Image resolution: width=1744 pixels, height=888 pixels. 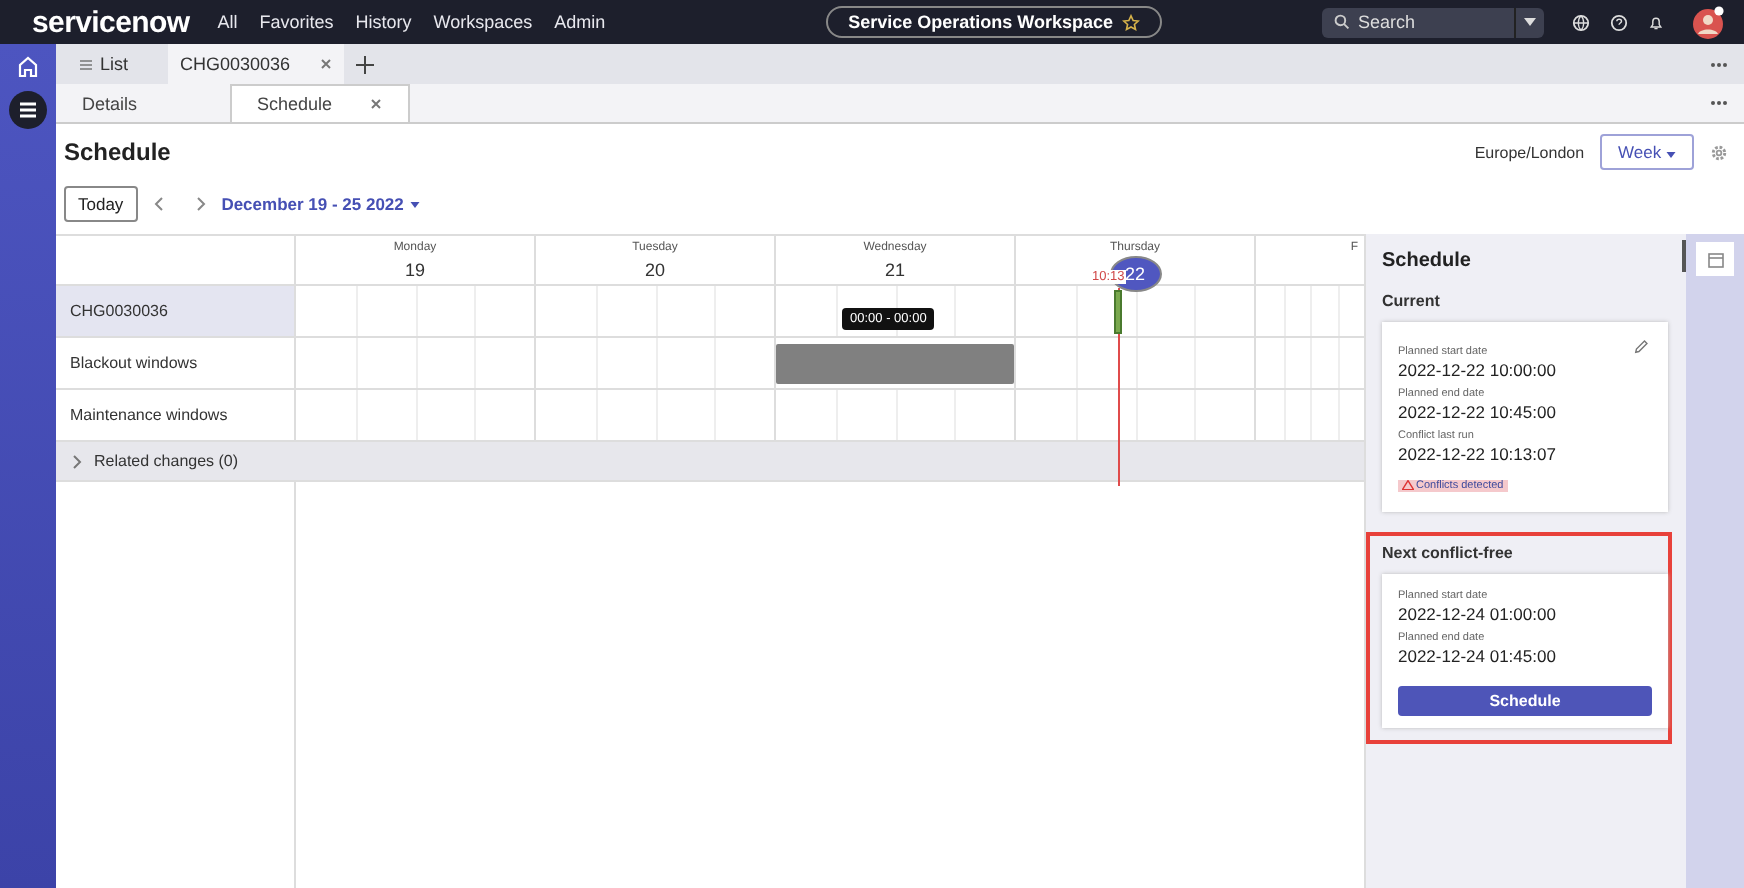 I want to click on star-icon, so click(x=1130, y=22).